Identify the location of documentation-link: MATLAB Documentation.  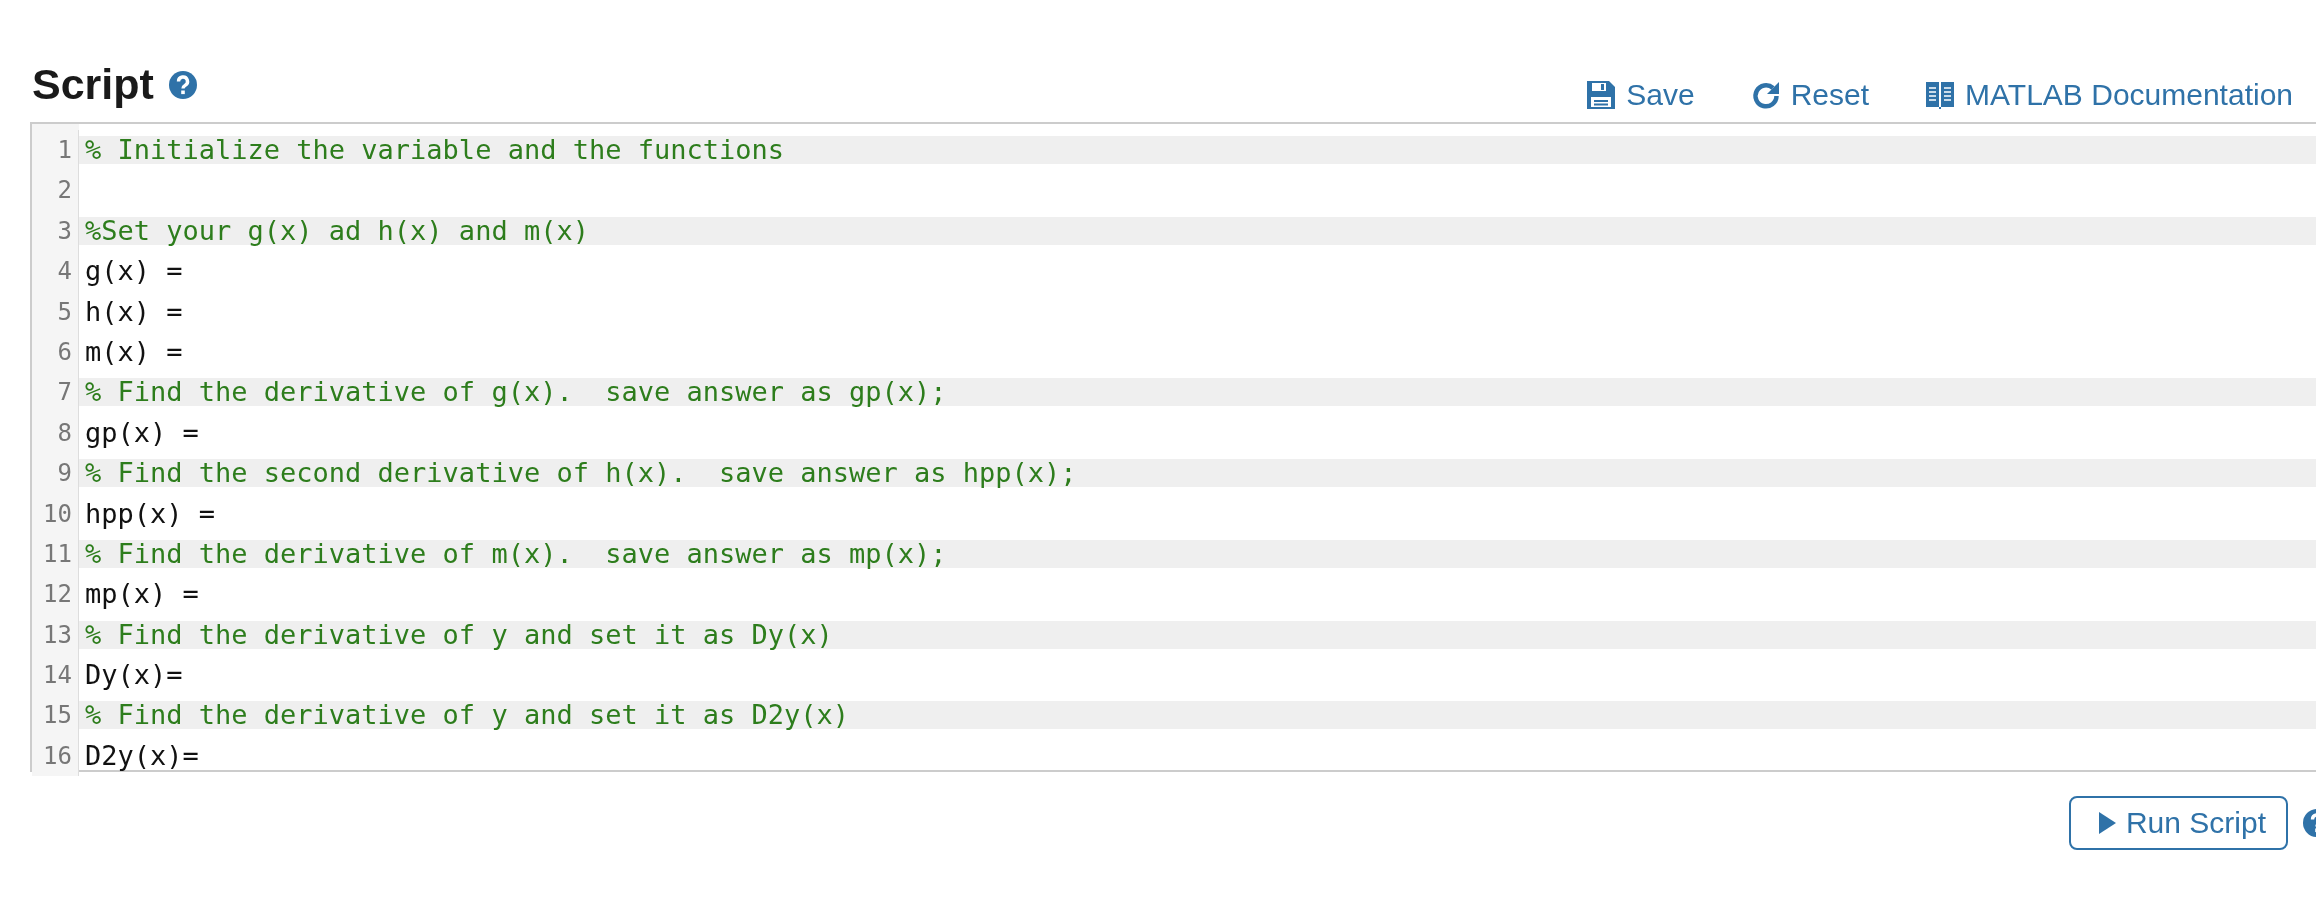
(2109, 95).